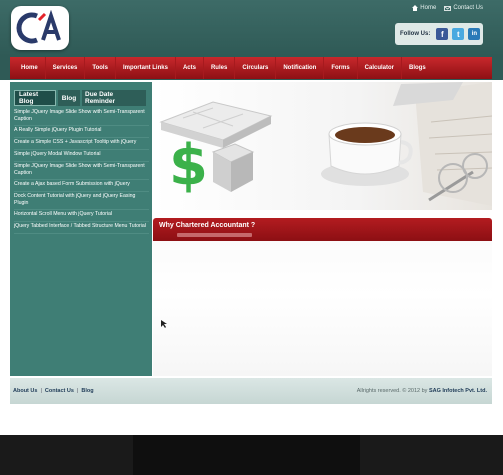 The height and width of the screenshot is (475, 503). Describe the element at coordinates (81, 94) in the screenshot. I see `sidebar-tabs: Latest Blog Blog Due Date Reminder` at that location.